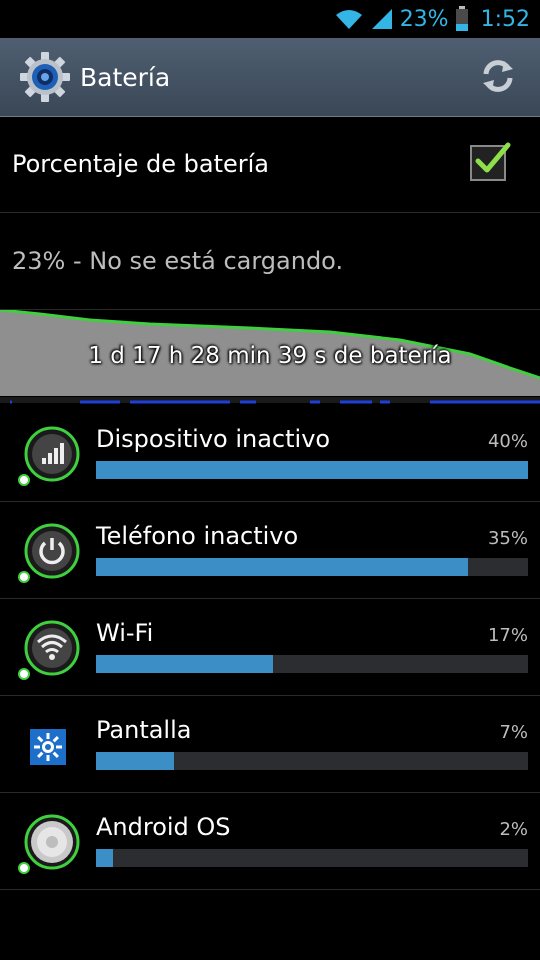 The width and height of the screenshot is (540, 960). I want to click on battery-percent-text: 23%, so click(424, 19).